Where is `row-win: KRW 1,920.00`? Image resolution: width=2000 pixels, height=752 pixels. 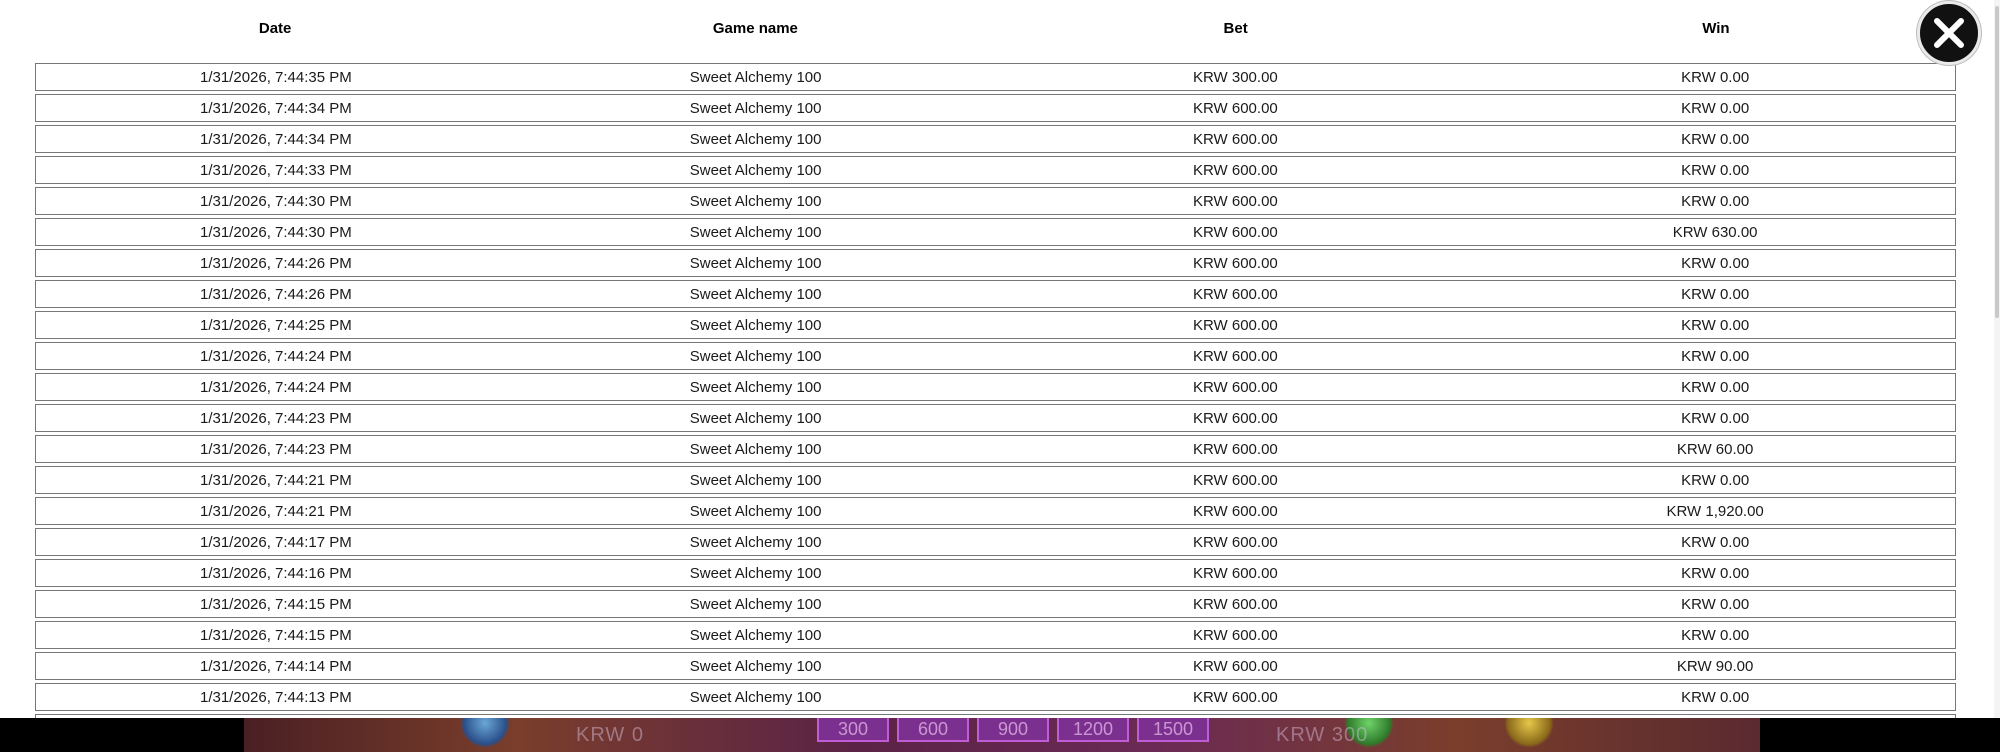
row-win: KRW 1,920.00 is located at coordinates (1715, 511).